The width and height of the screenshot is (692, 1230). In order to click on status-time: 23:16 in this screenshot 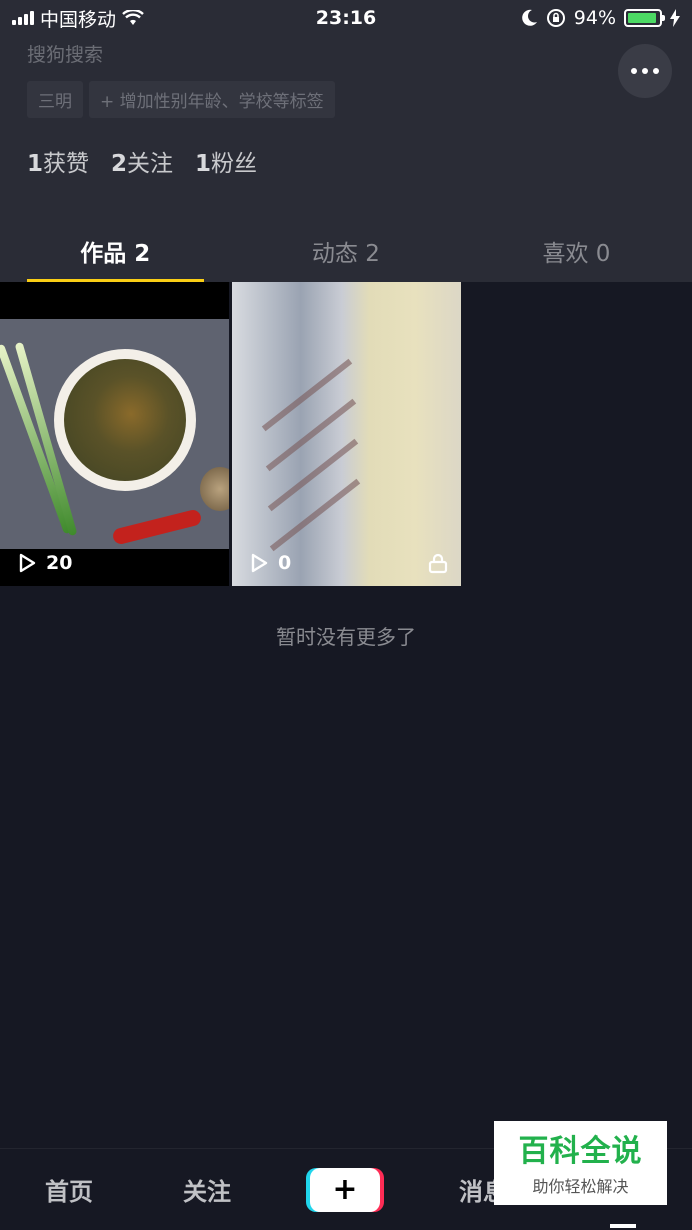, I will do `click(346, 18)`.